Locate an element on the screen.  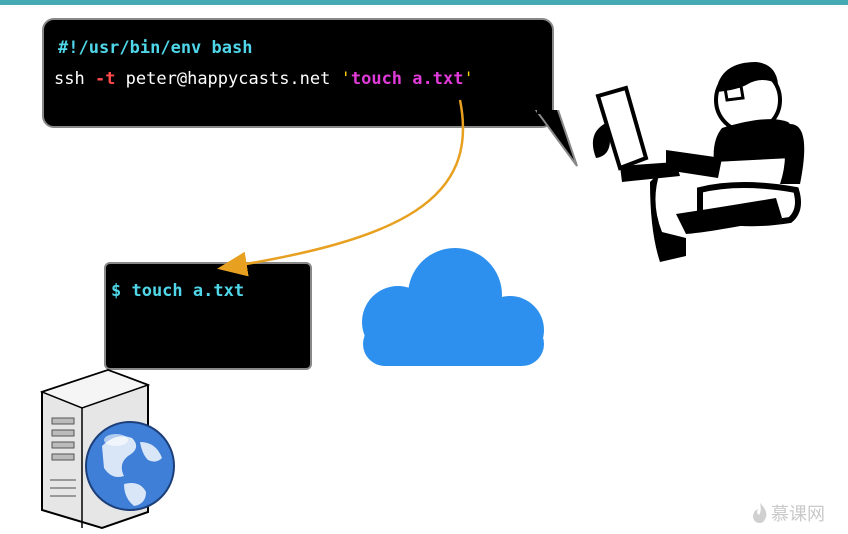
watermark-text: 慕课网 is located at coordinates (798, 514).